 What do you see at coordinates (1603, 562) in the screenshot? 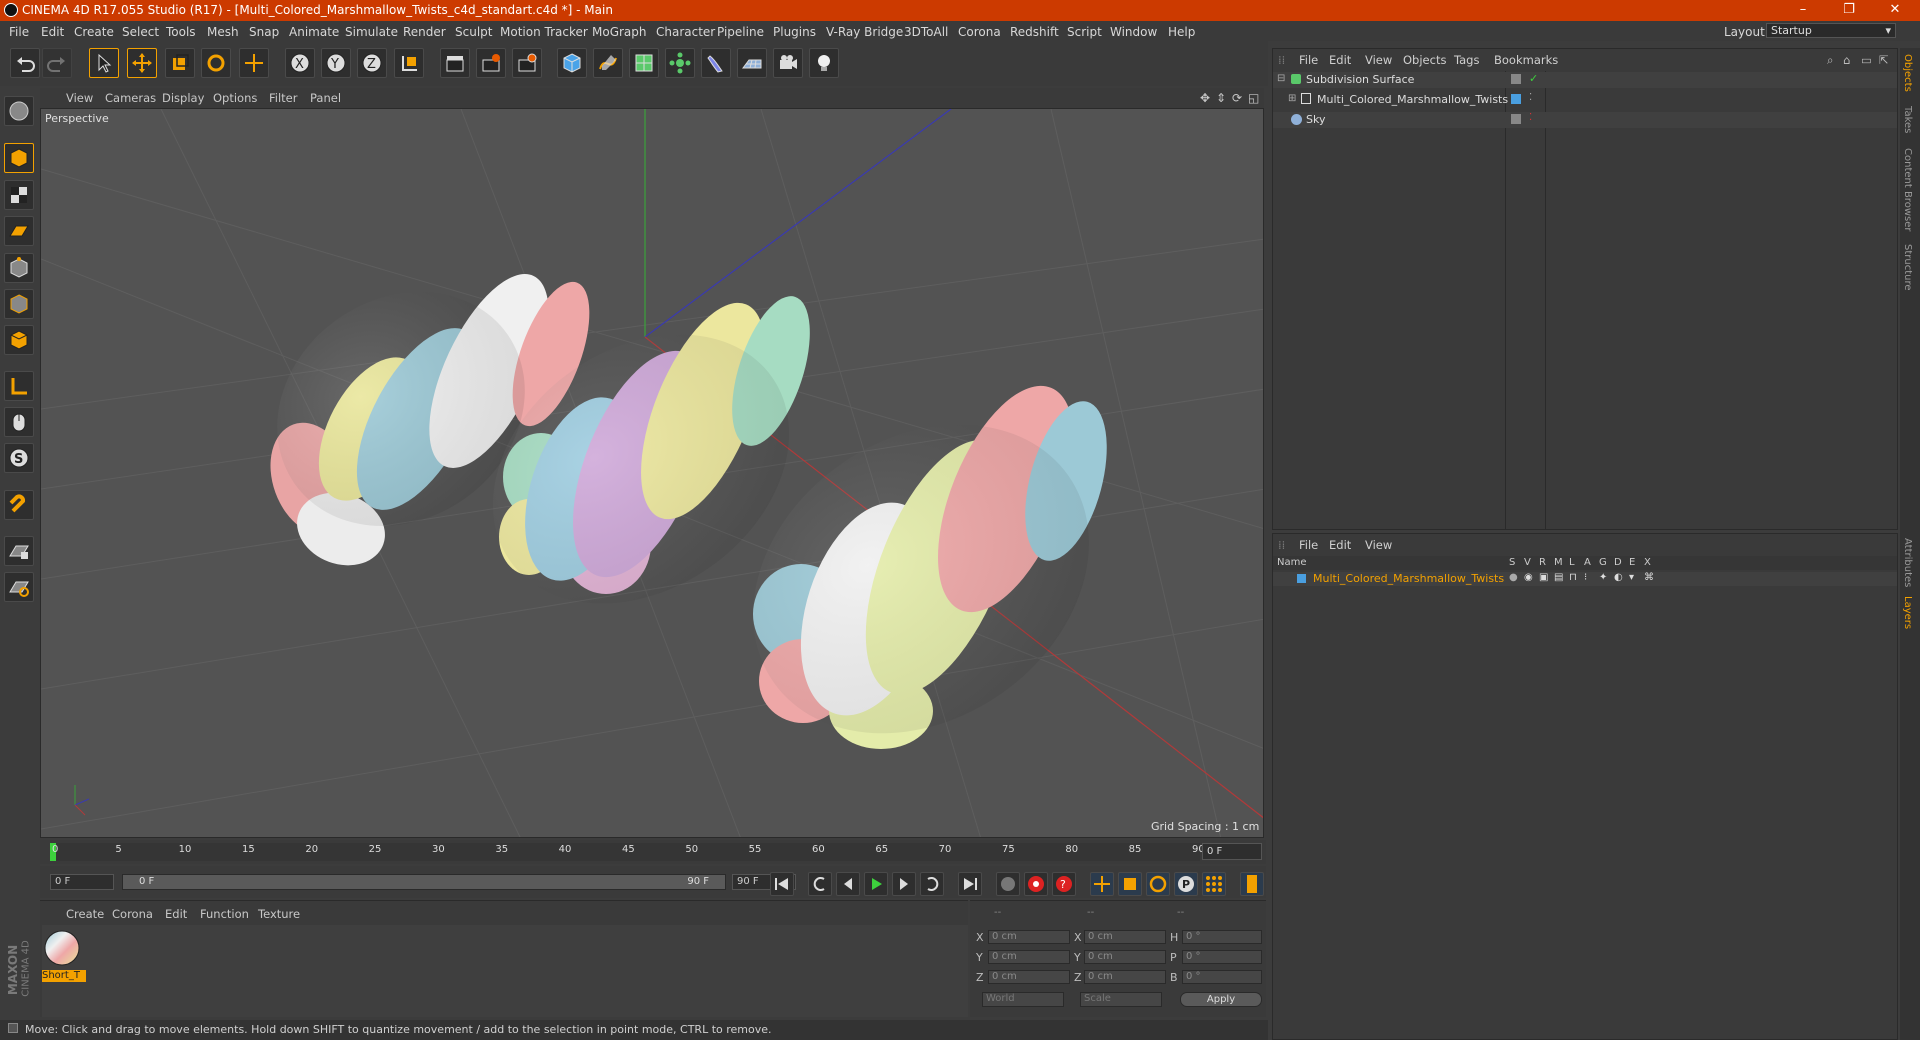
I see `layer-header-generators: G` at bounding box center [1603, 562].